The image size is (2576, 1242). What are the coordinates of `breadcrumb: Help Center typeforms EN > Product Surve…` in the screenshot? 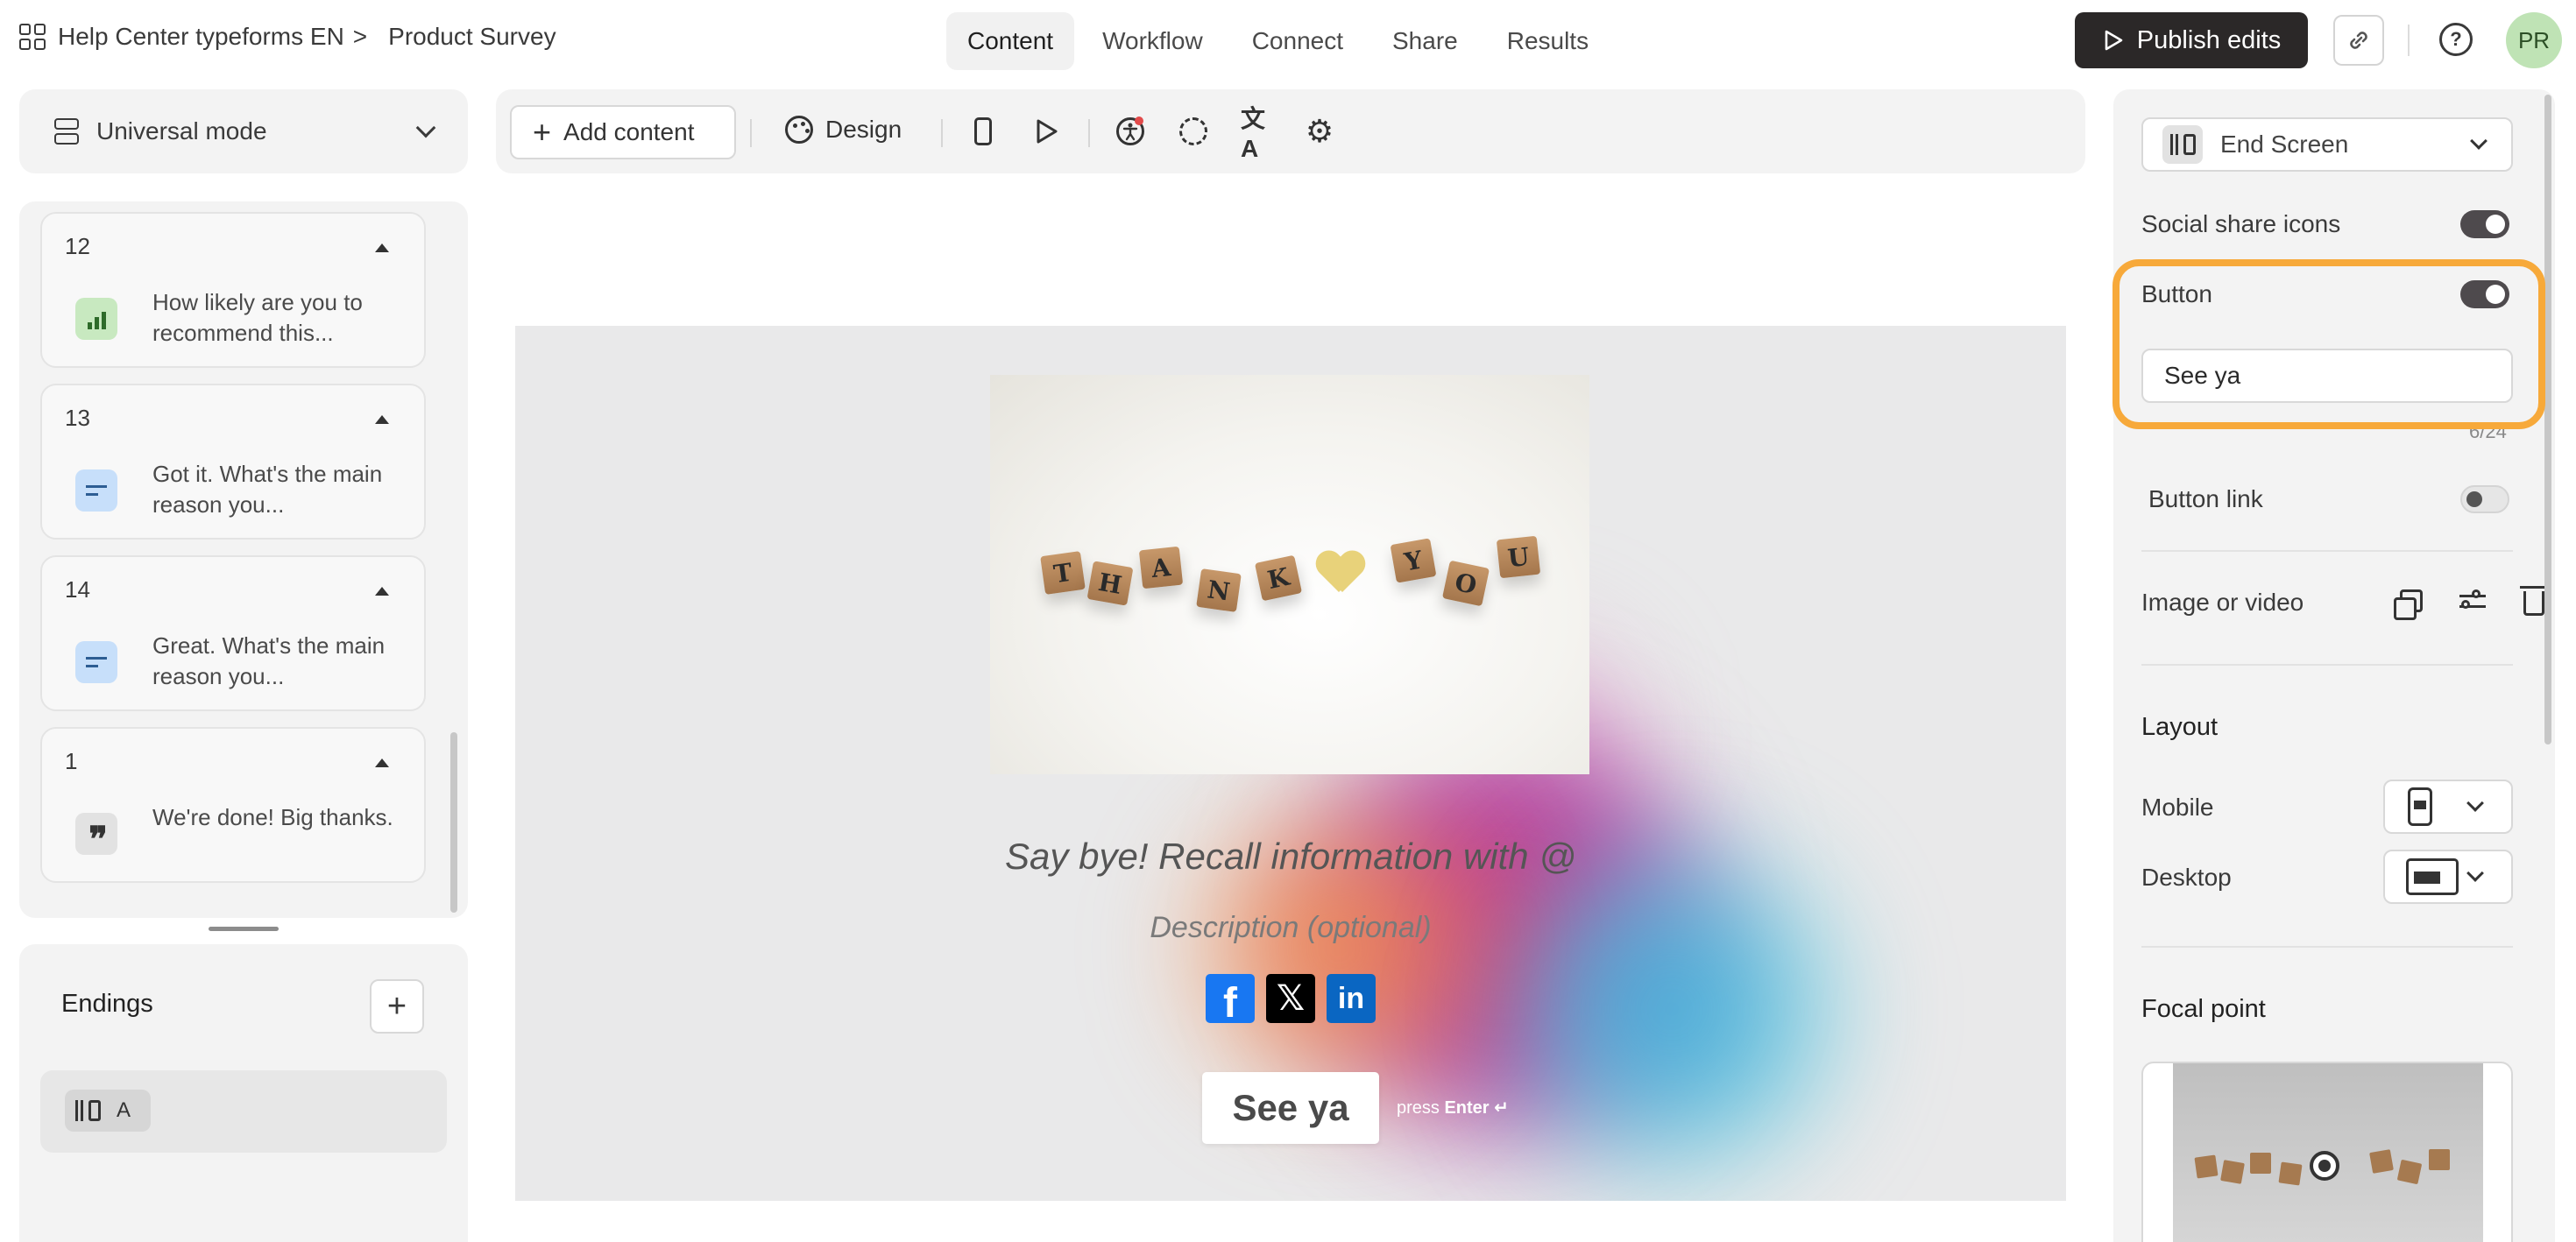 It's located at (287, 37).